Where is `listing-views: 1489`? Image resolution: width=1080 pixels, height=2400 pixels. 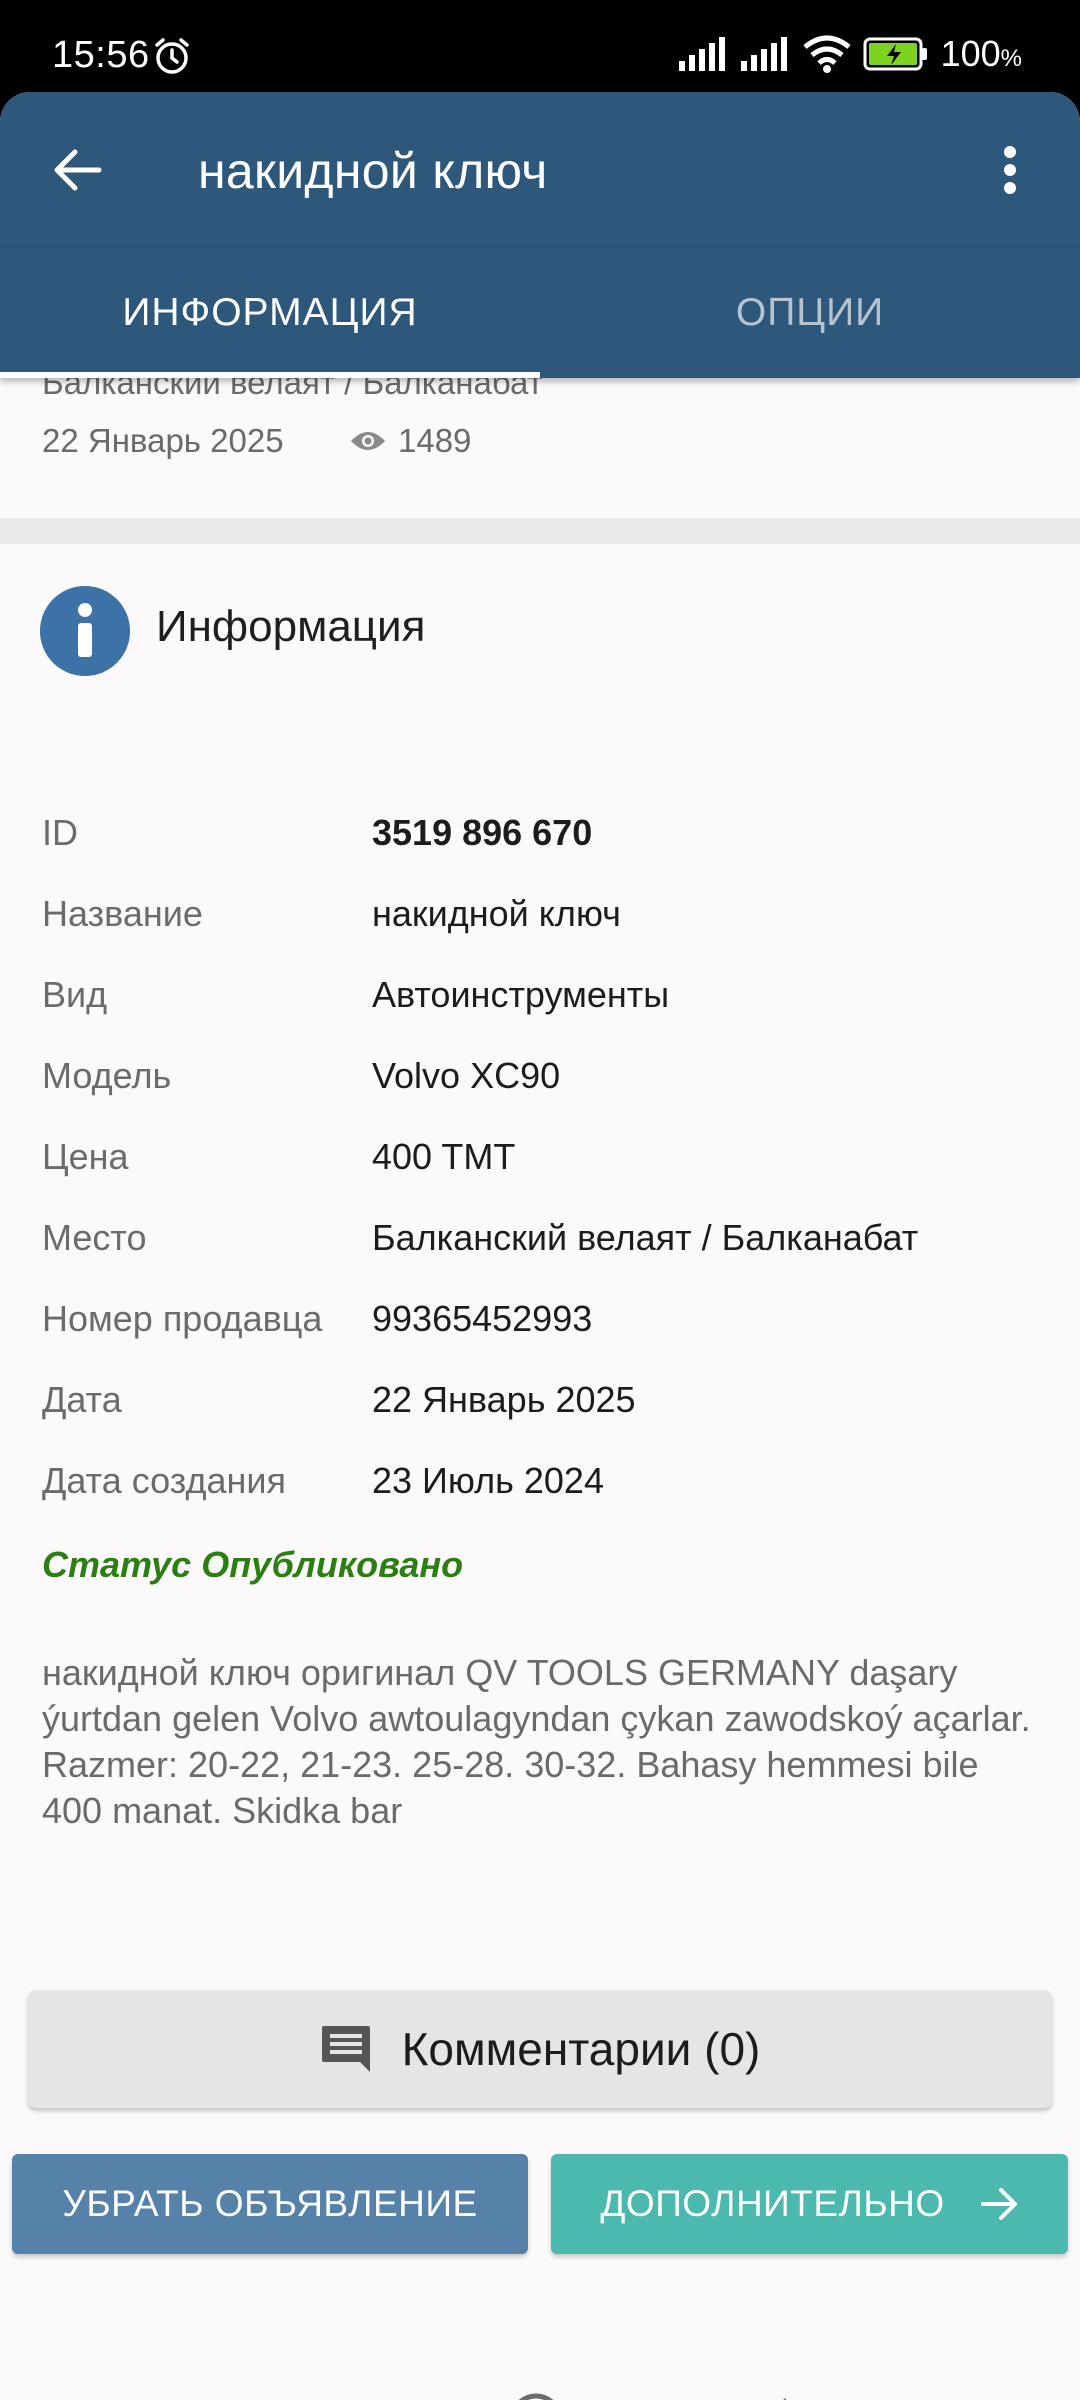
listing-views: 1489 is located at coordinates (410, 441).